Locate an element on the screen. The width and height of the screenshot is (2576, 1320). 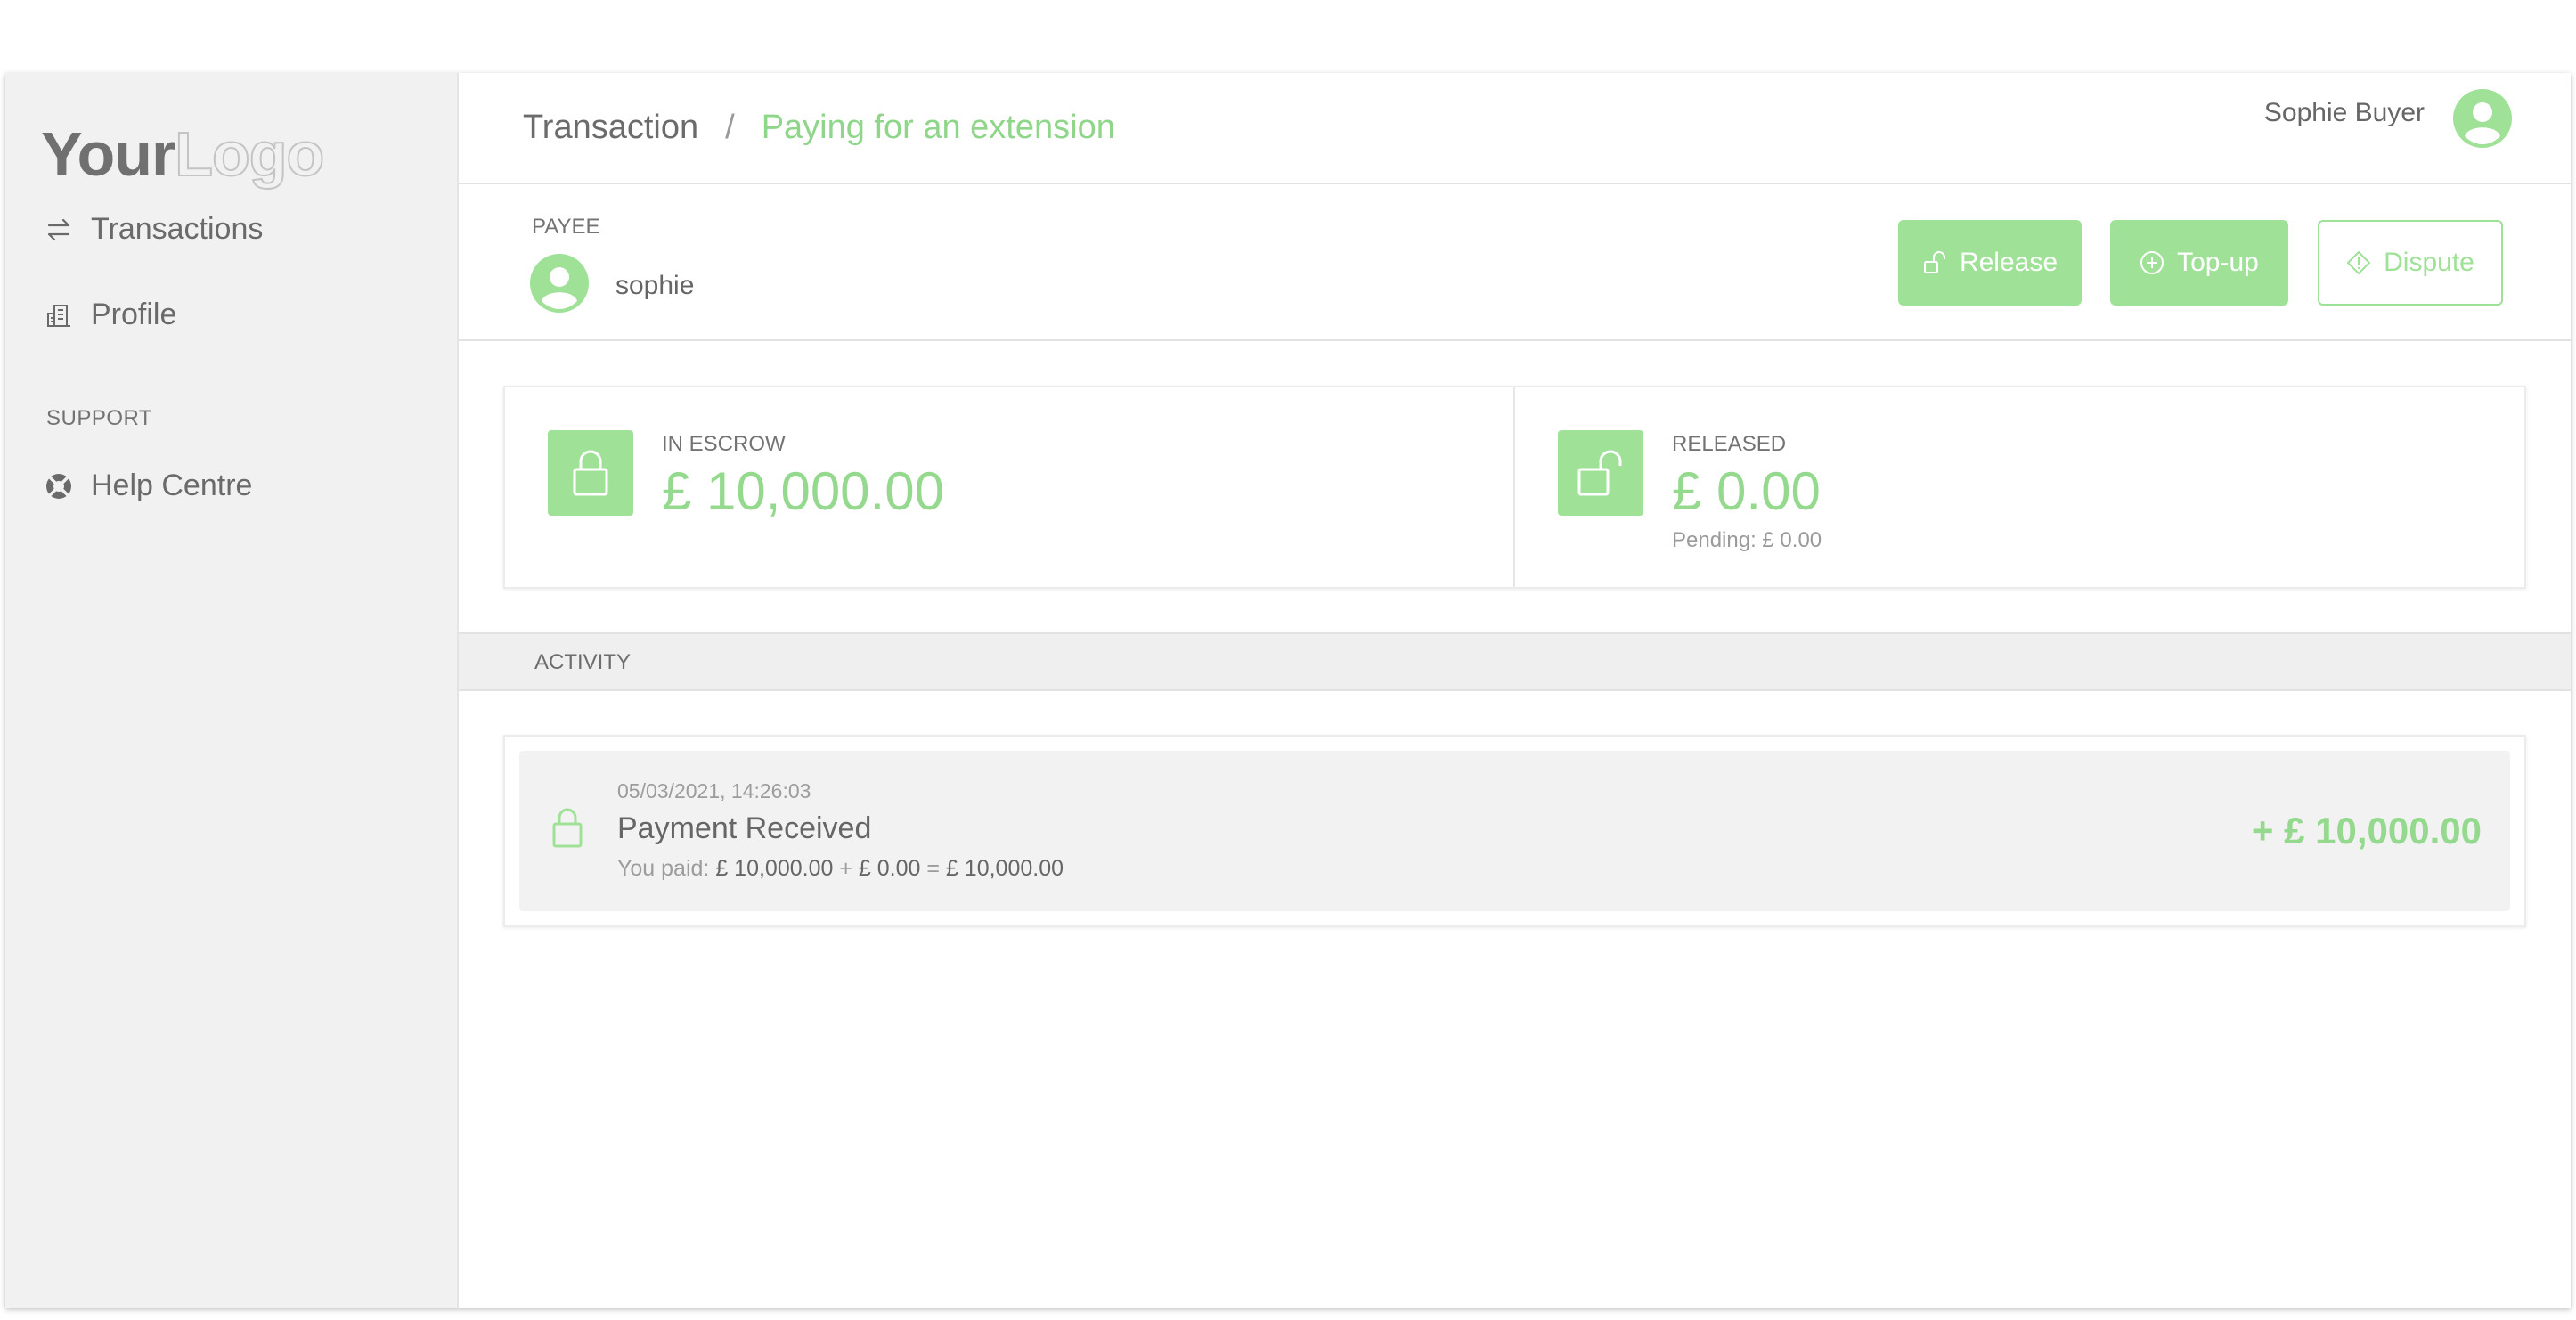
payee-info: sophie is located at coordinates (612, 285).